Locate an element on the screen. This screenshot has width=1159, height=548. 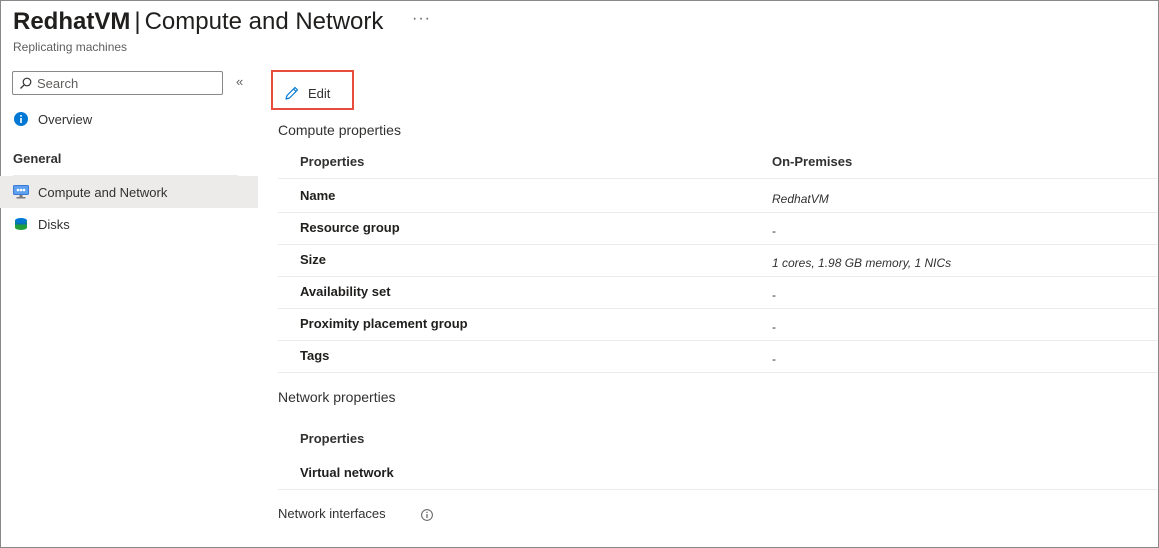
column-header-on-premises: On-Premises is located at coordinates (812, 161).